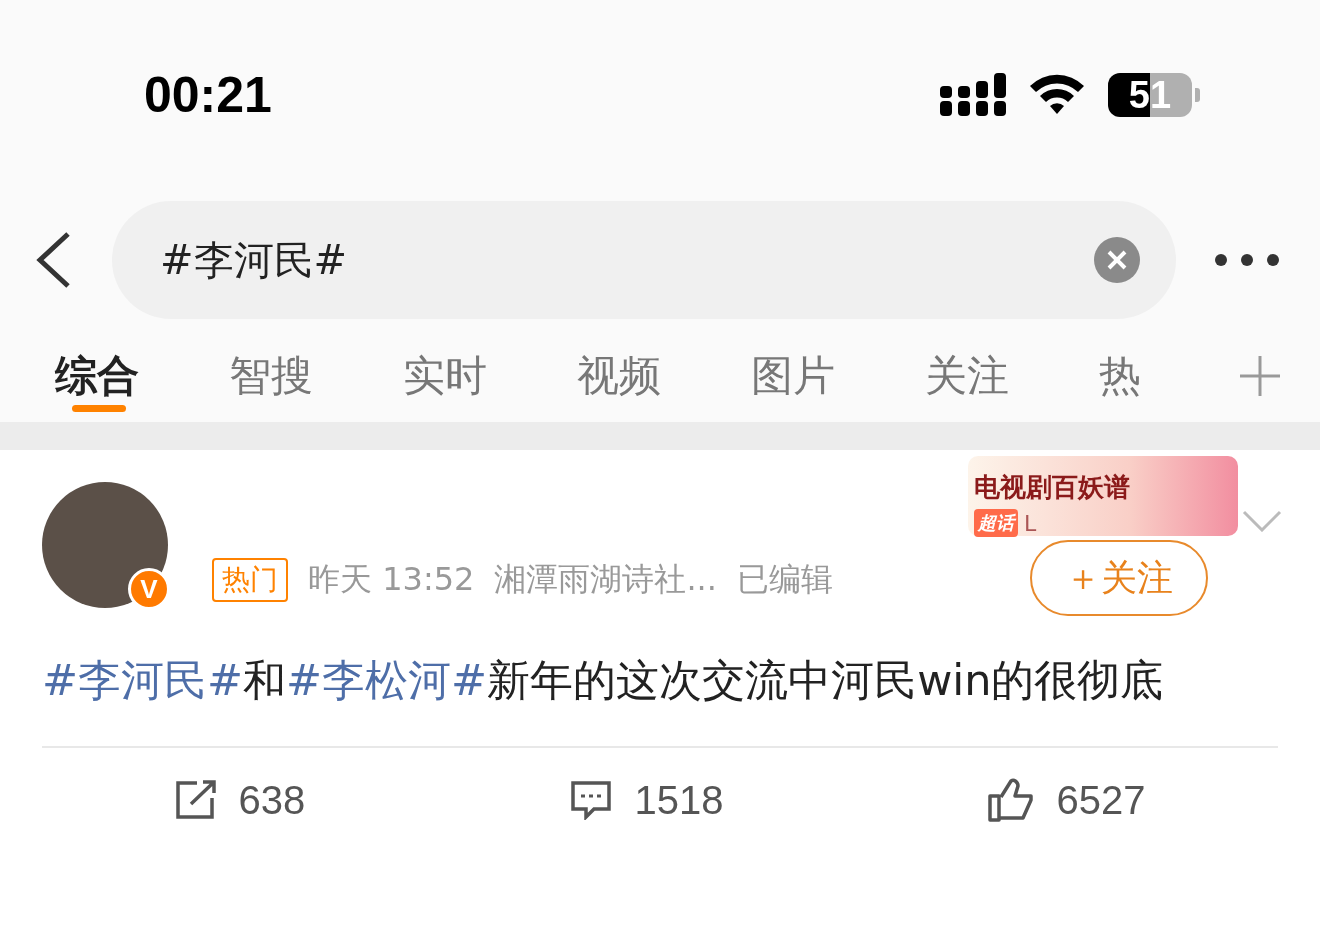 The width and height of the screenshot is (1320, 938). I want to click on tab: 图片, so click(838, 376).